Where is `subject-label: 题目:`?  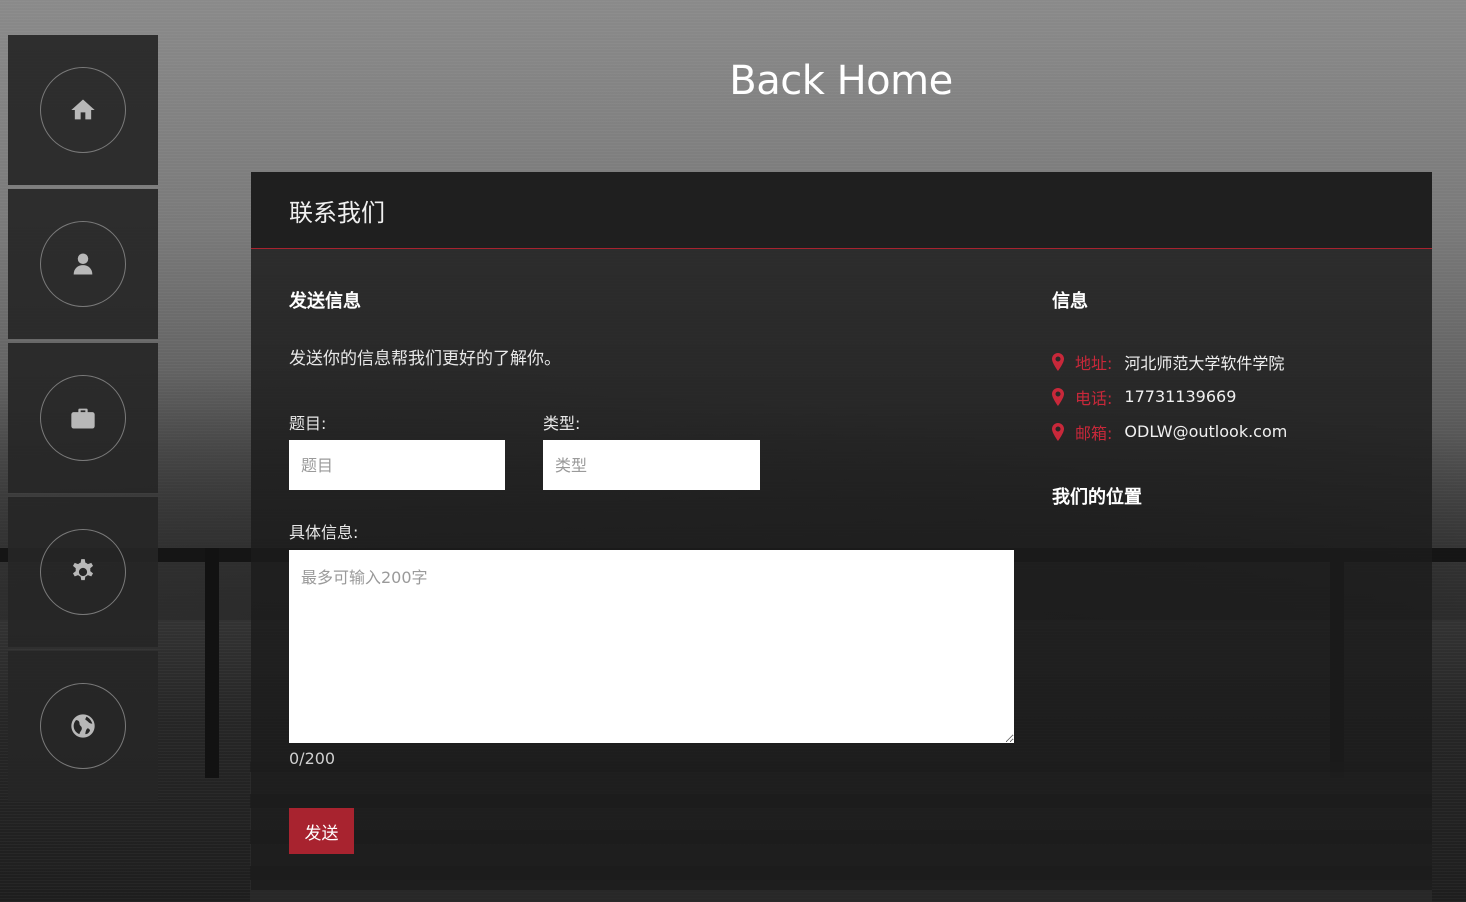 subject-label: 题目: is located at coordinates (308, 423).